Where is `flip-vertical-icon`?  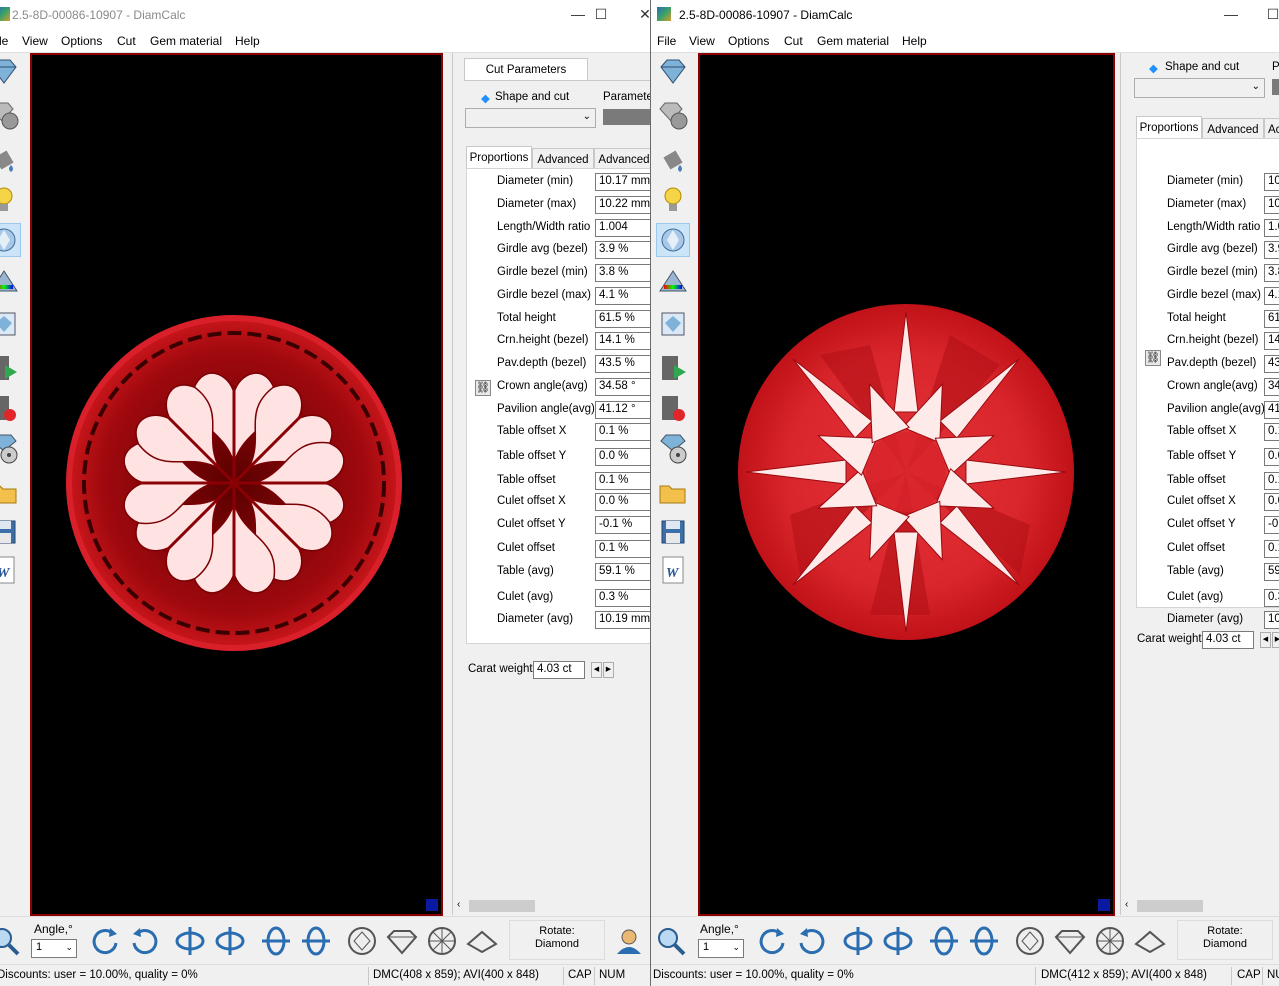 flip-vertical-icon is located at coordinates (276, 941).